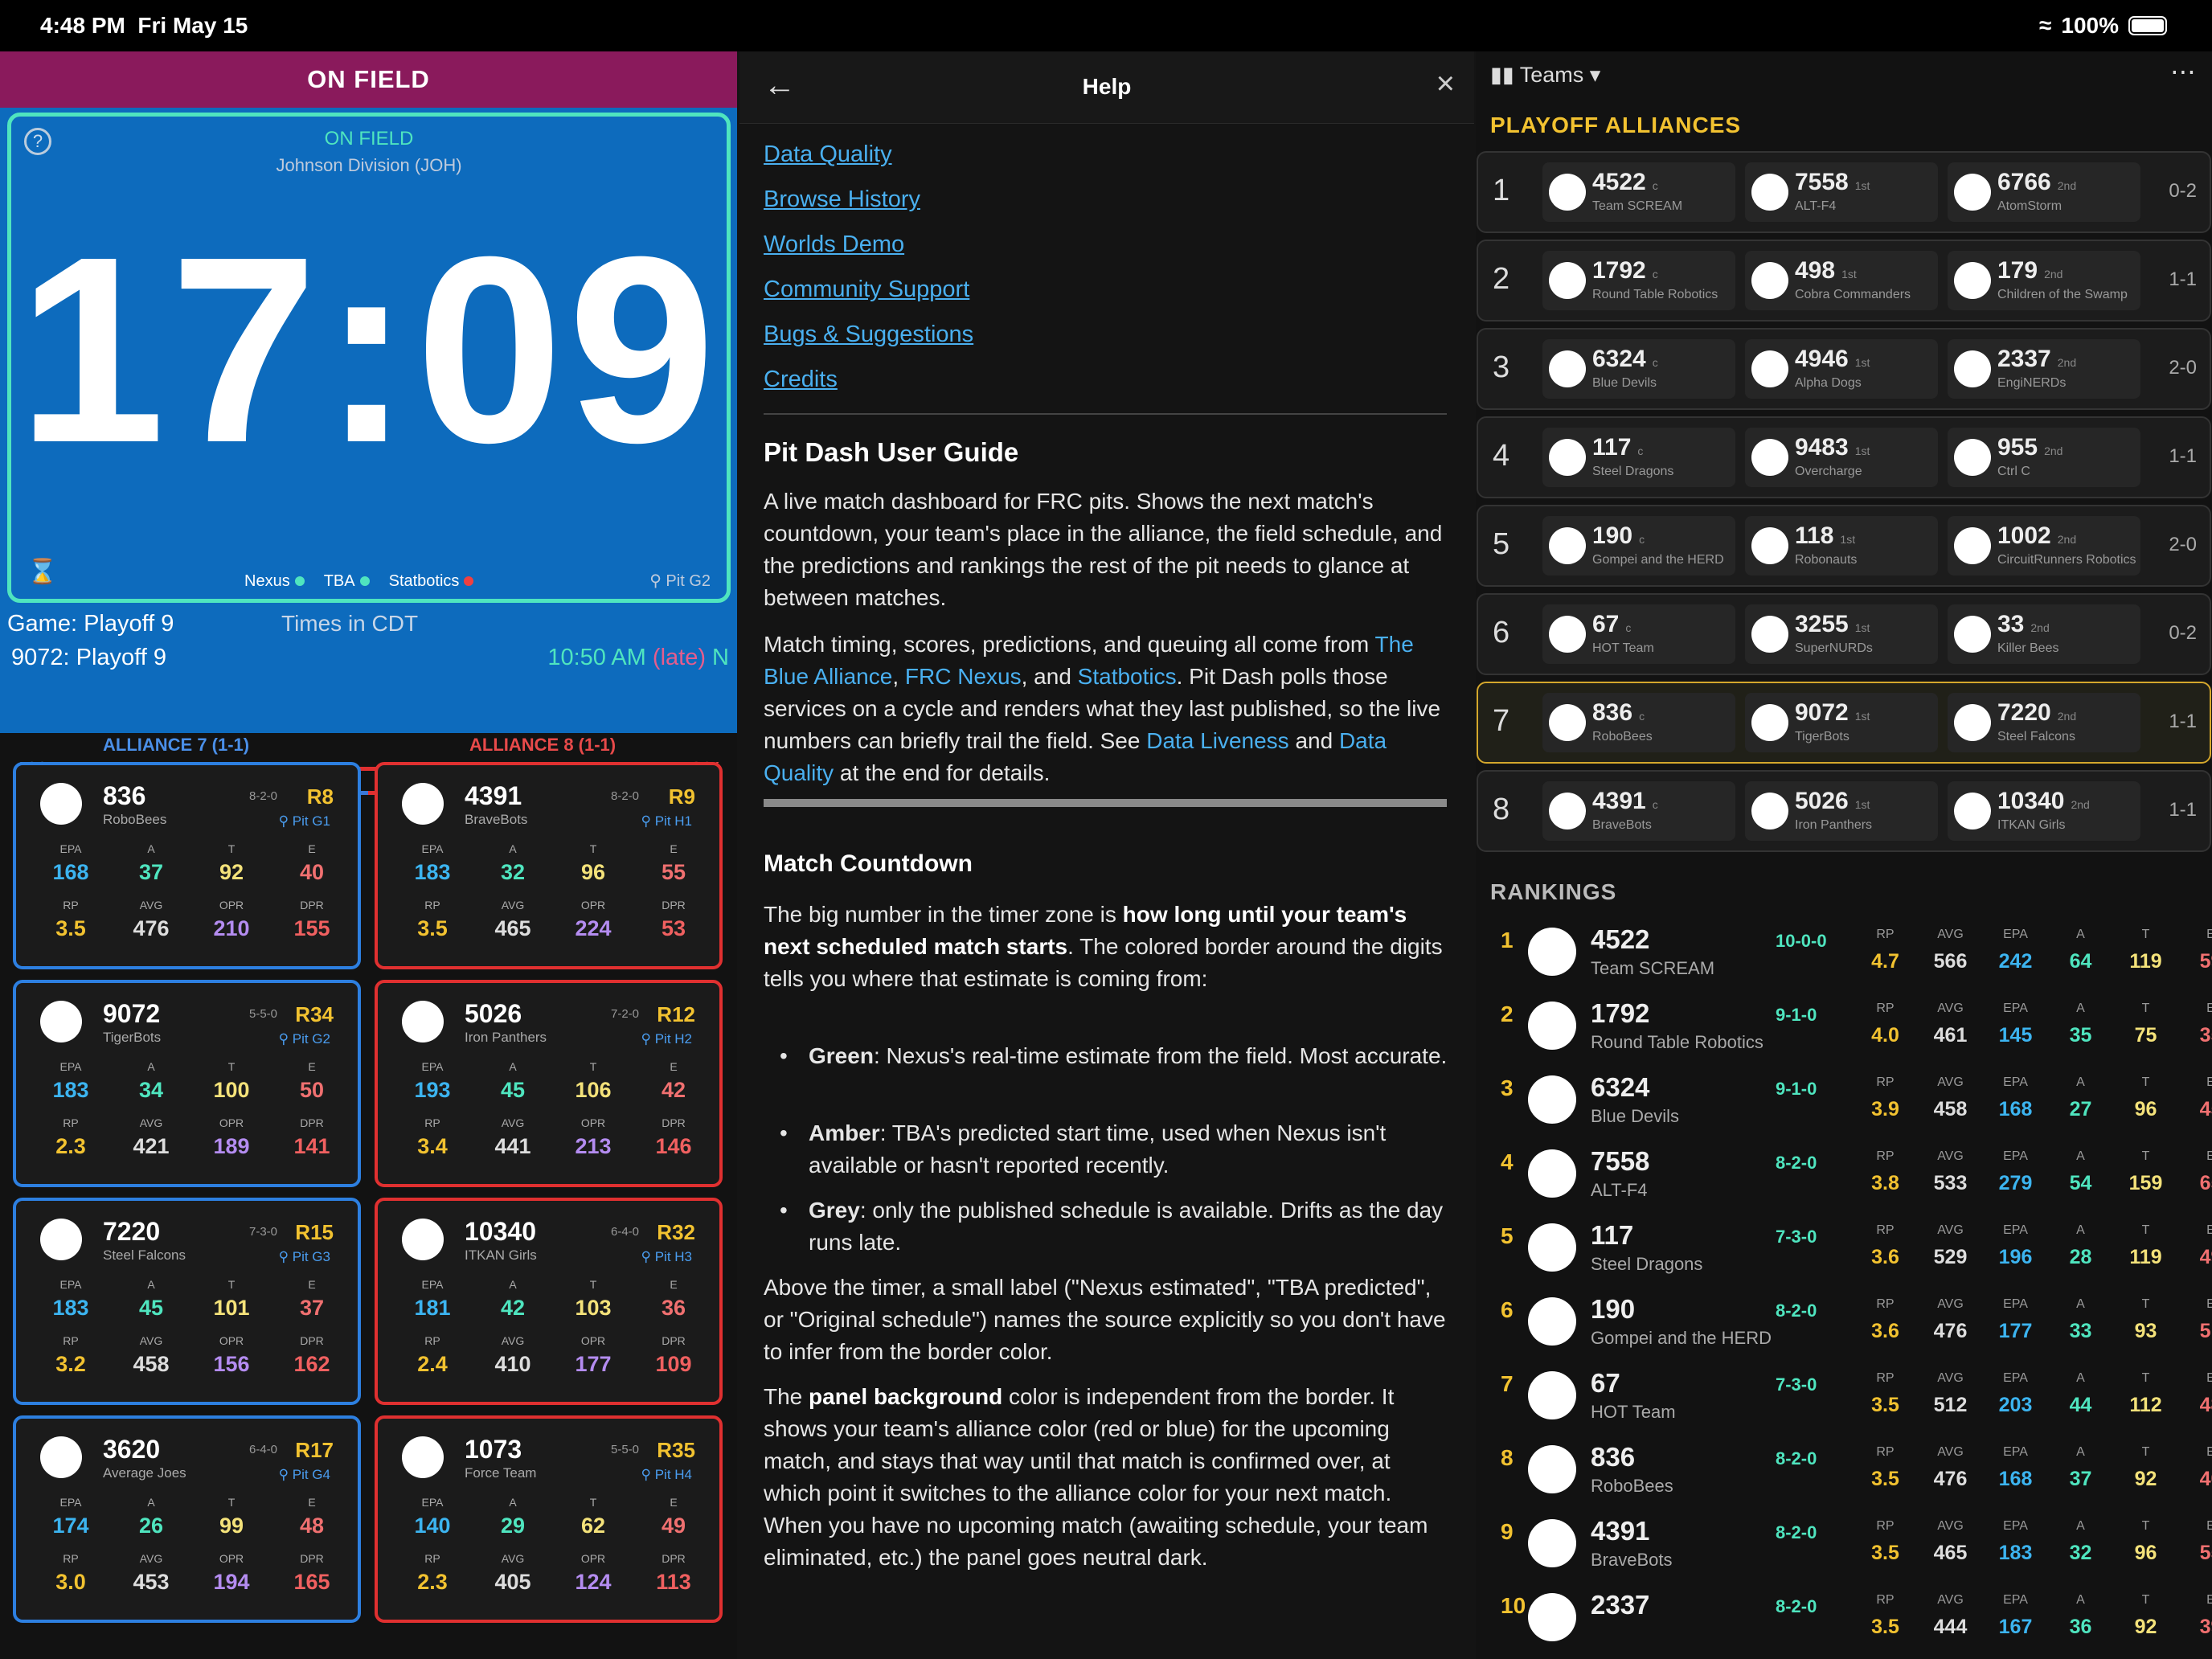  What do you see at coordinates (2015, 1553) in the screenshot?
I see `stat-value: 183` at bounding box center [2015, 1553].